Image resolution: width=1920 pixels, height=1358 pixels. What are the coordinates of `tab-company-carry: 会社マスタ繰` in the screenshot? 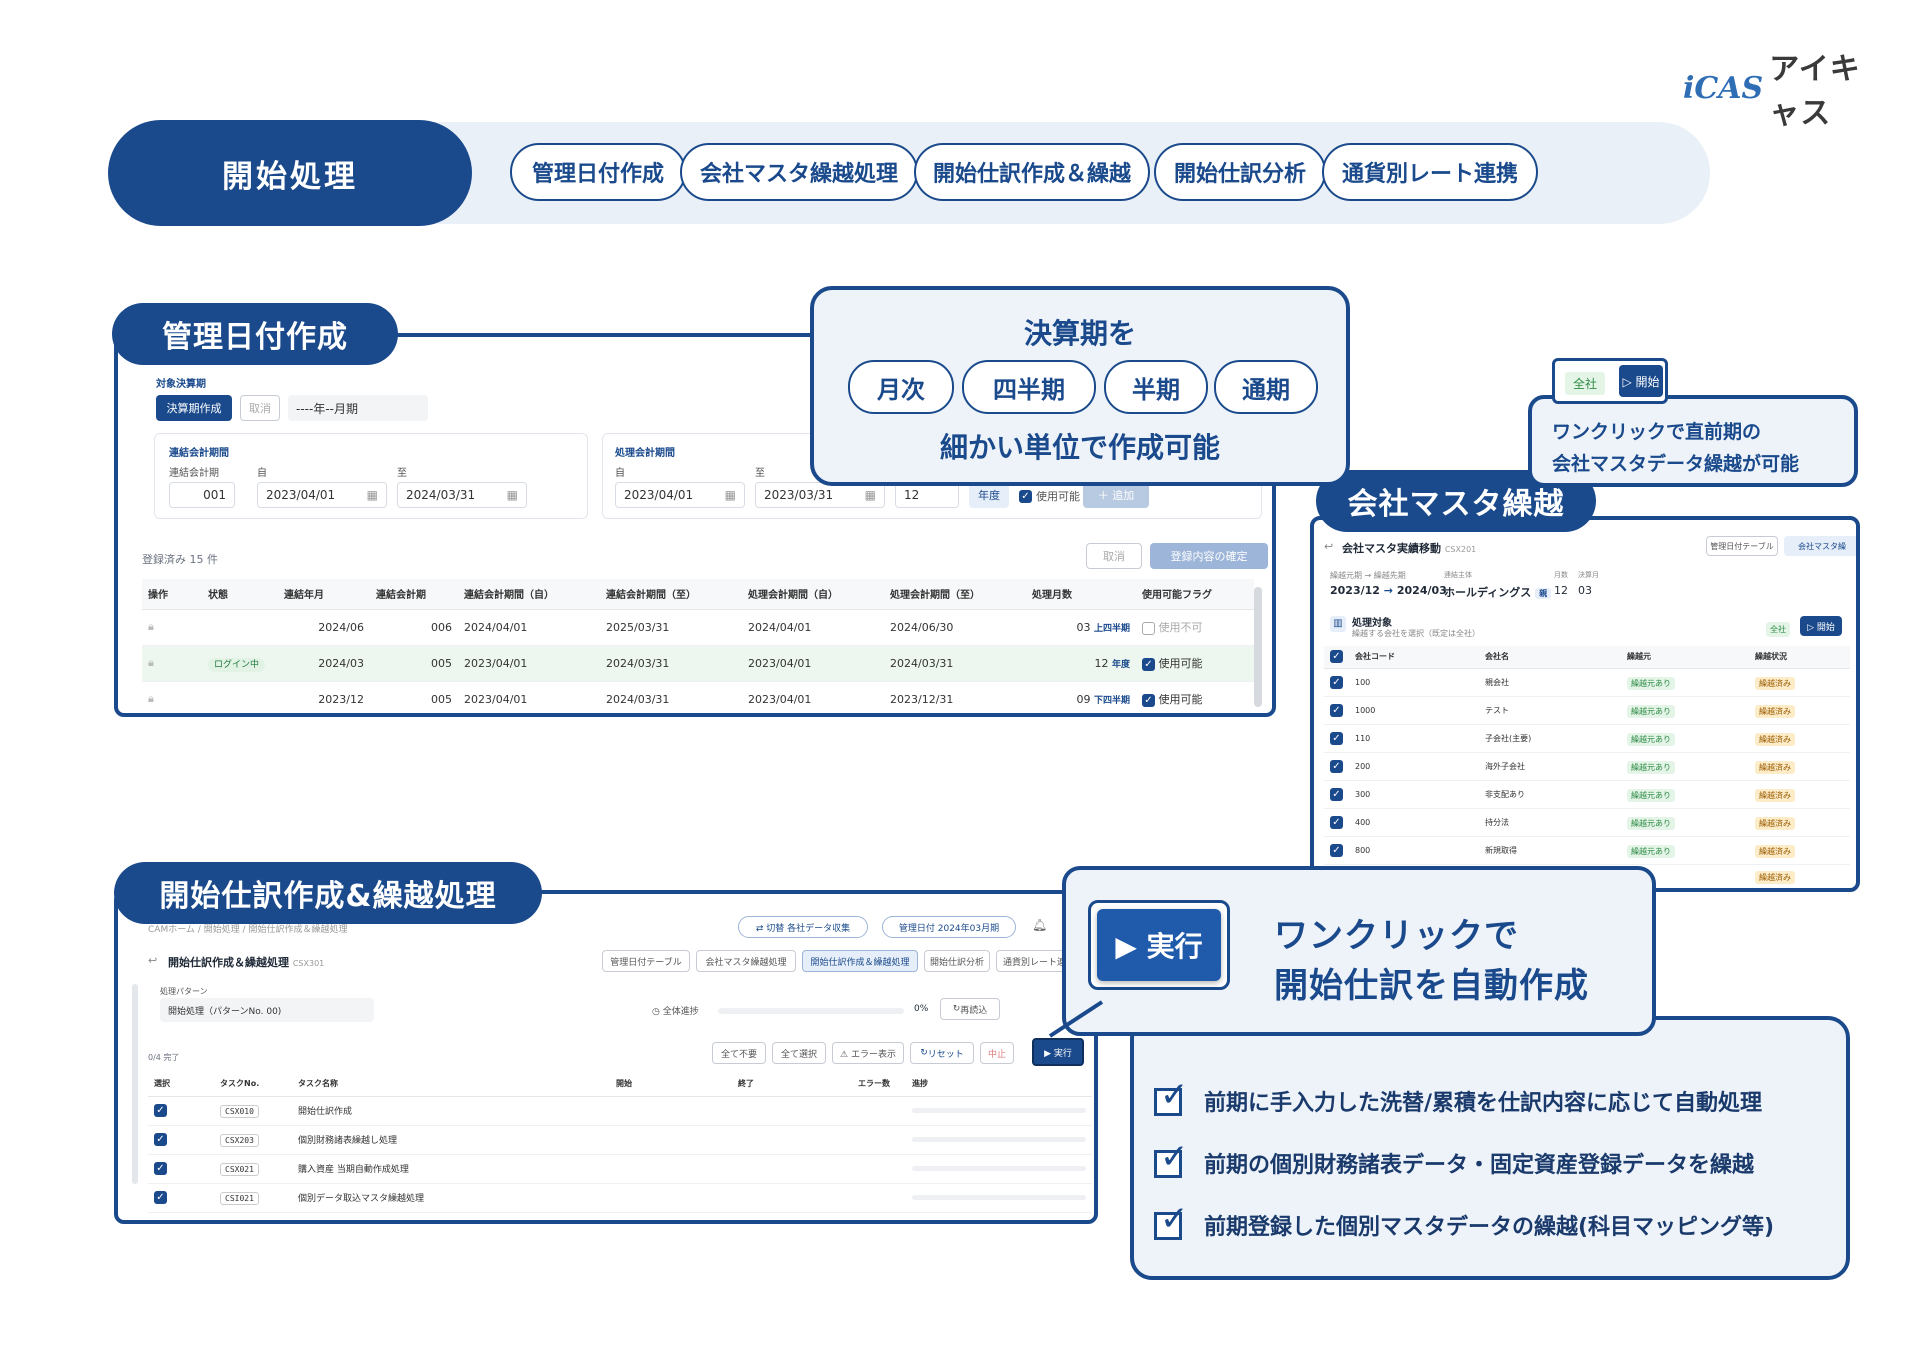 It's located at (1820, 546).